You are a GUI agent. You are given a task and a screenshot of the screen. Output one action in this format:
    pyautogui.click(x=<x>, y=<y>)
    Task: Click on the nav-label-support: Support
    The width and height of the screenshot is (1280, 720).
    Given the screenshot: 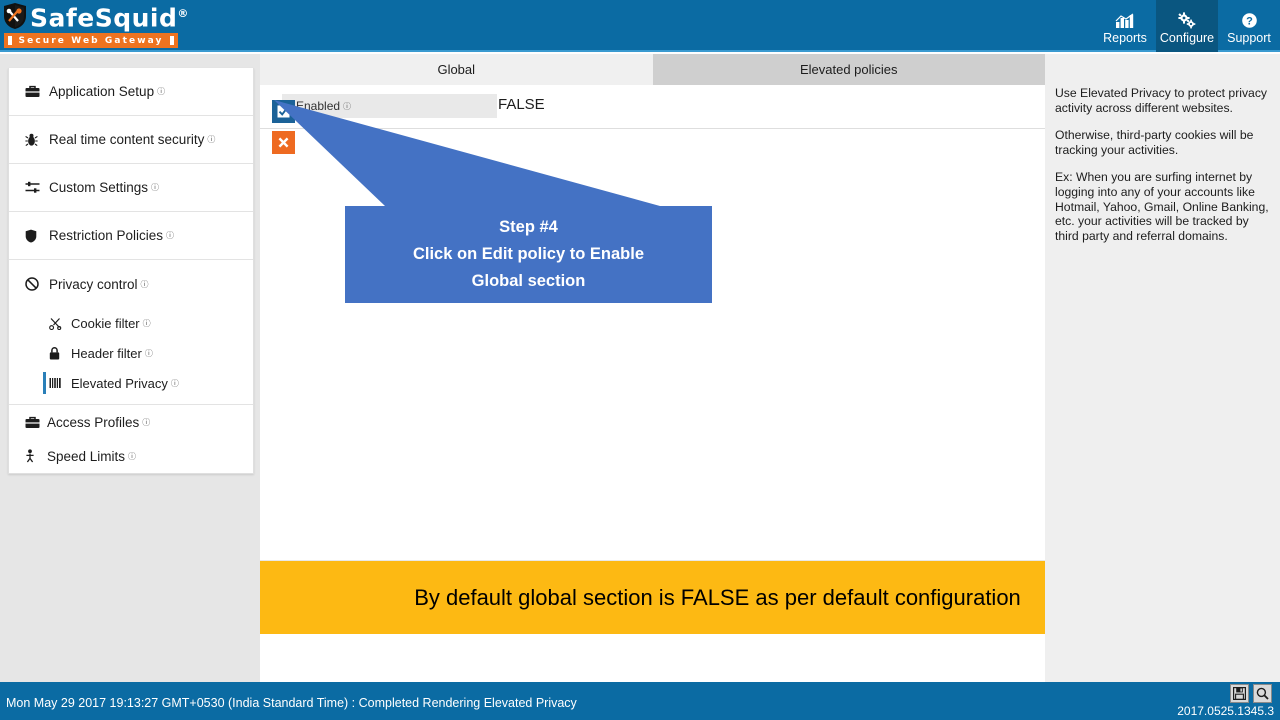 What is the action you would take?
    pyautogui.click(x=1249, y=38)
    